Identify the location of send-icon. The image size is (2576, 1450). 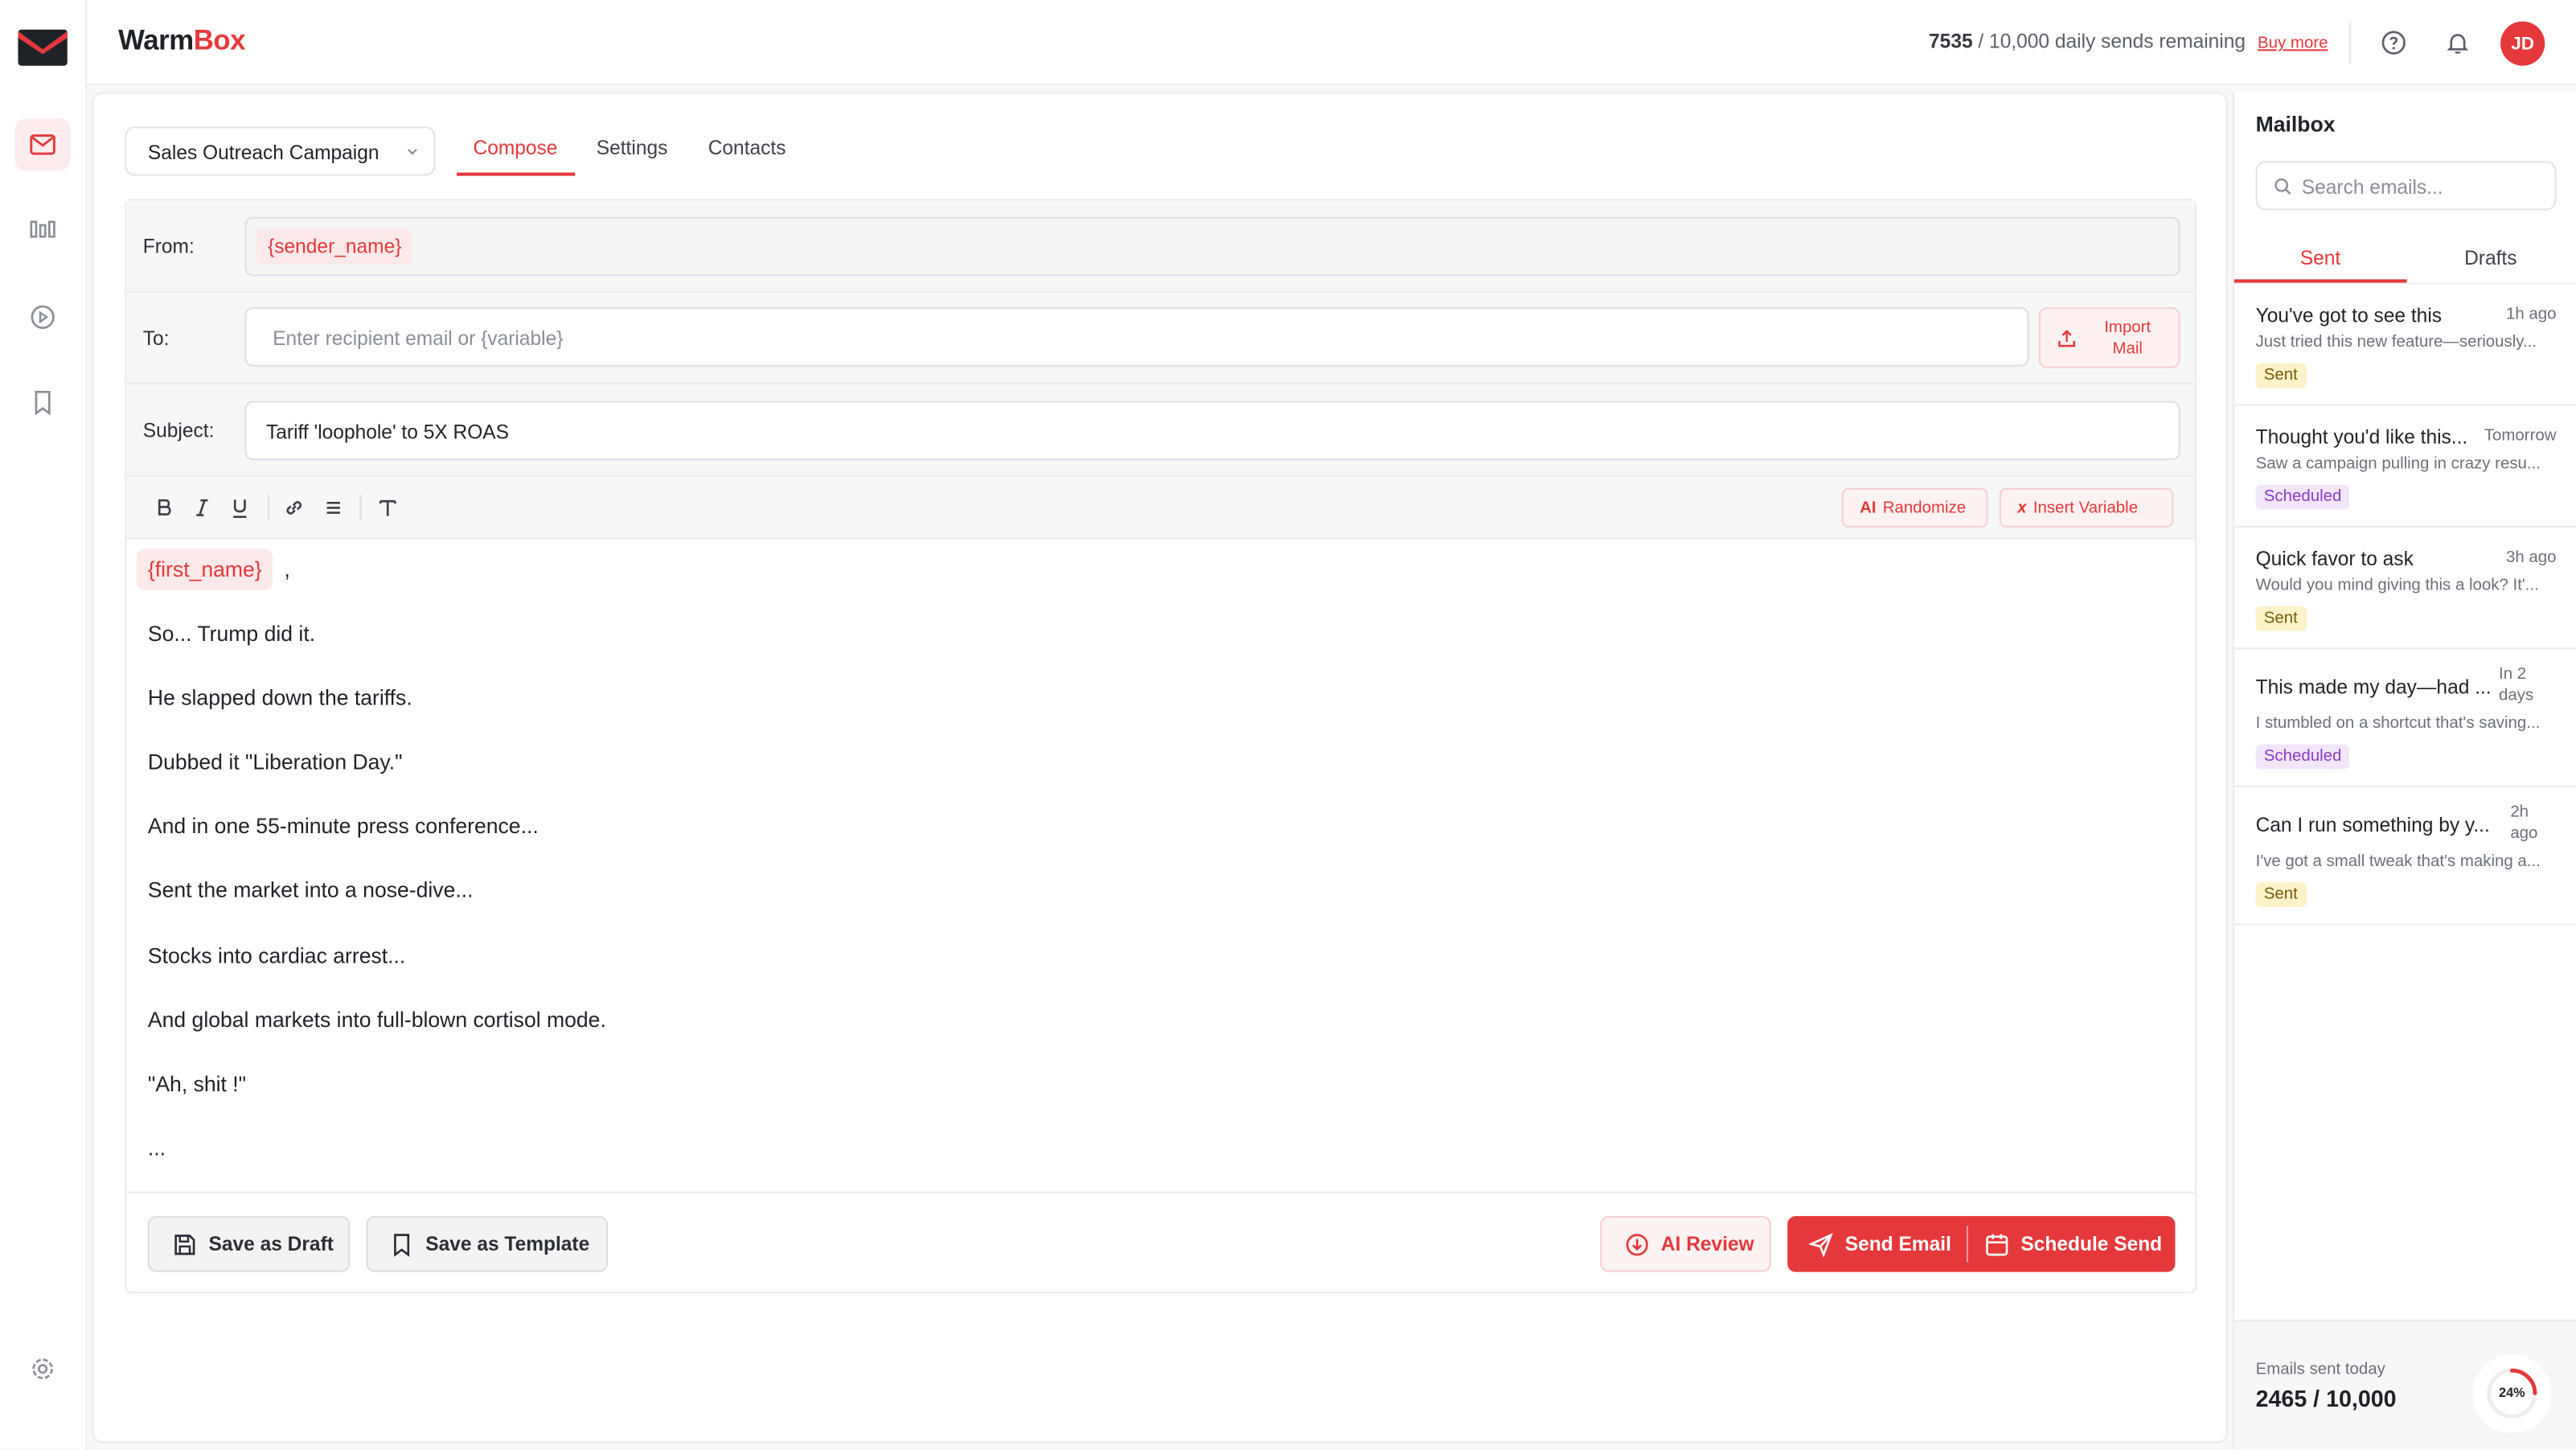
(1821, 1244).